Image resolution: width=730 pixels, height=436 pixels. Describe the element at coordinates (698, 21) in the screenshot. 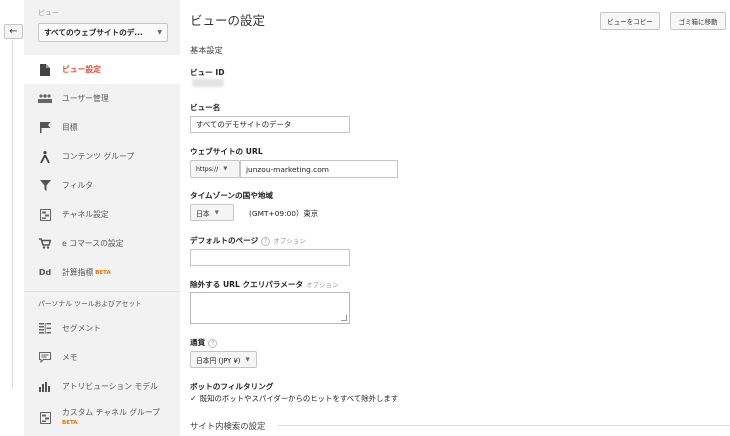

I see `move-to-trash-button: ゴミ箱に移動` at that location.